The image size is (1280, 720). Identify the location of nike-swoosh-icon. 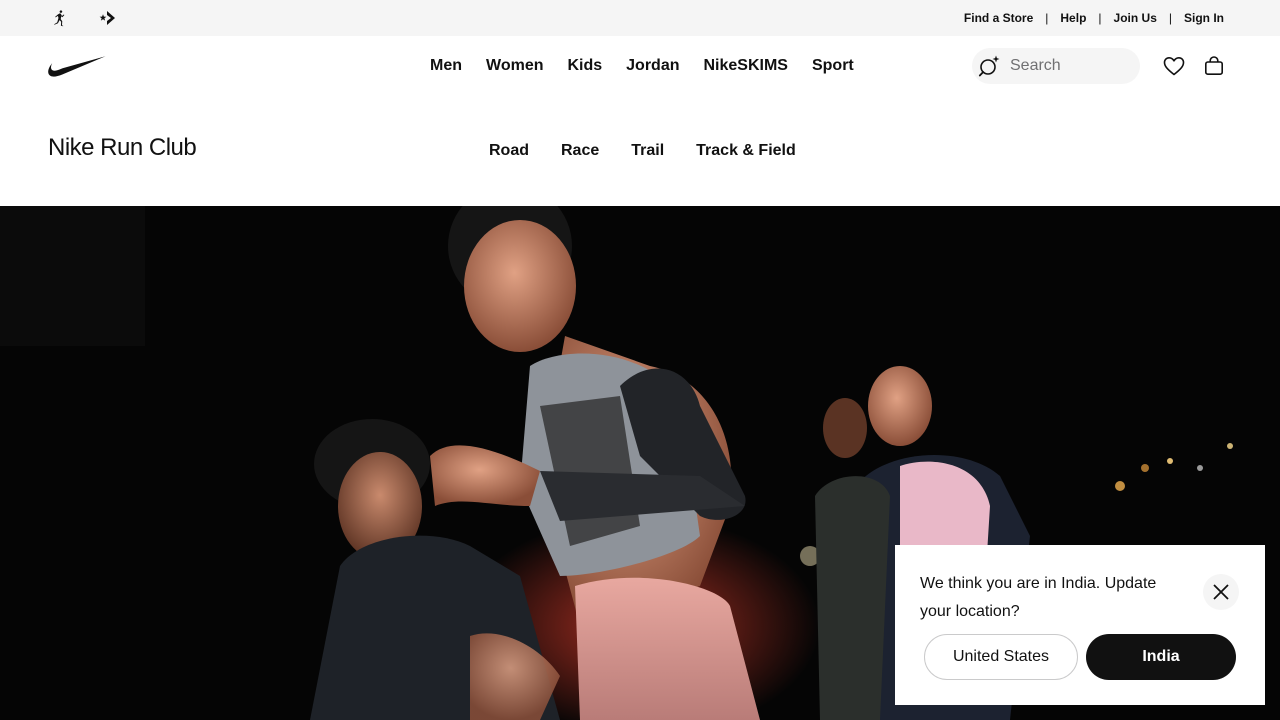
(77, 66).